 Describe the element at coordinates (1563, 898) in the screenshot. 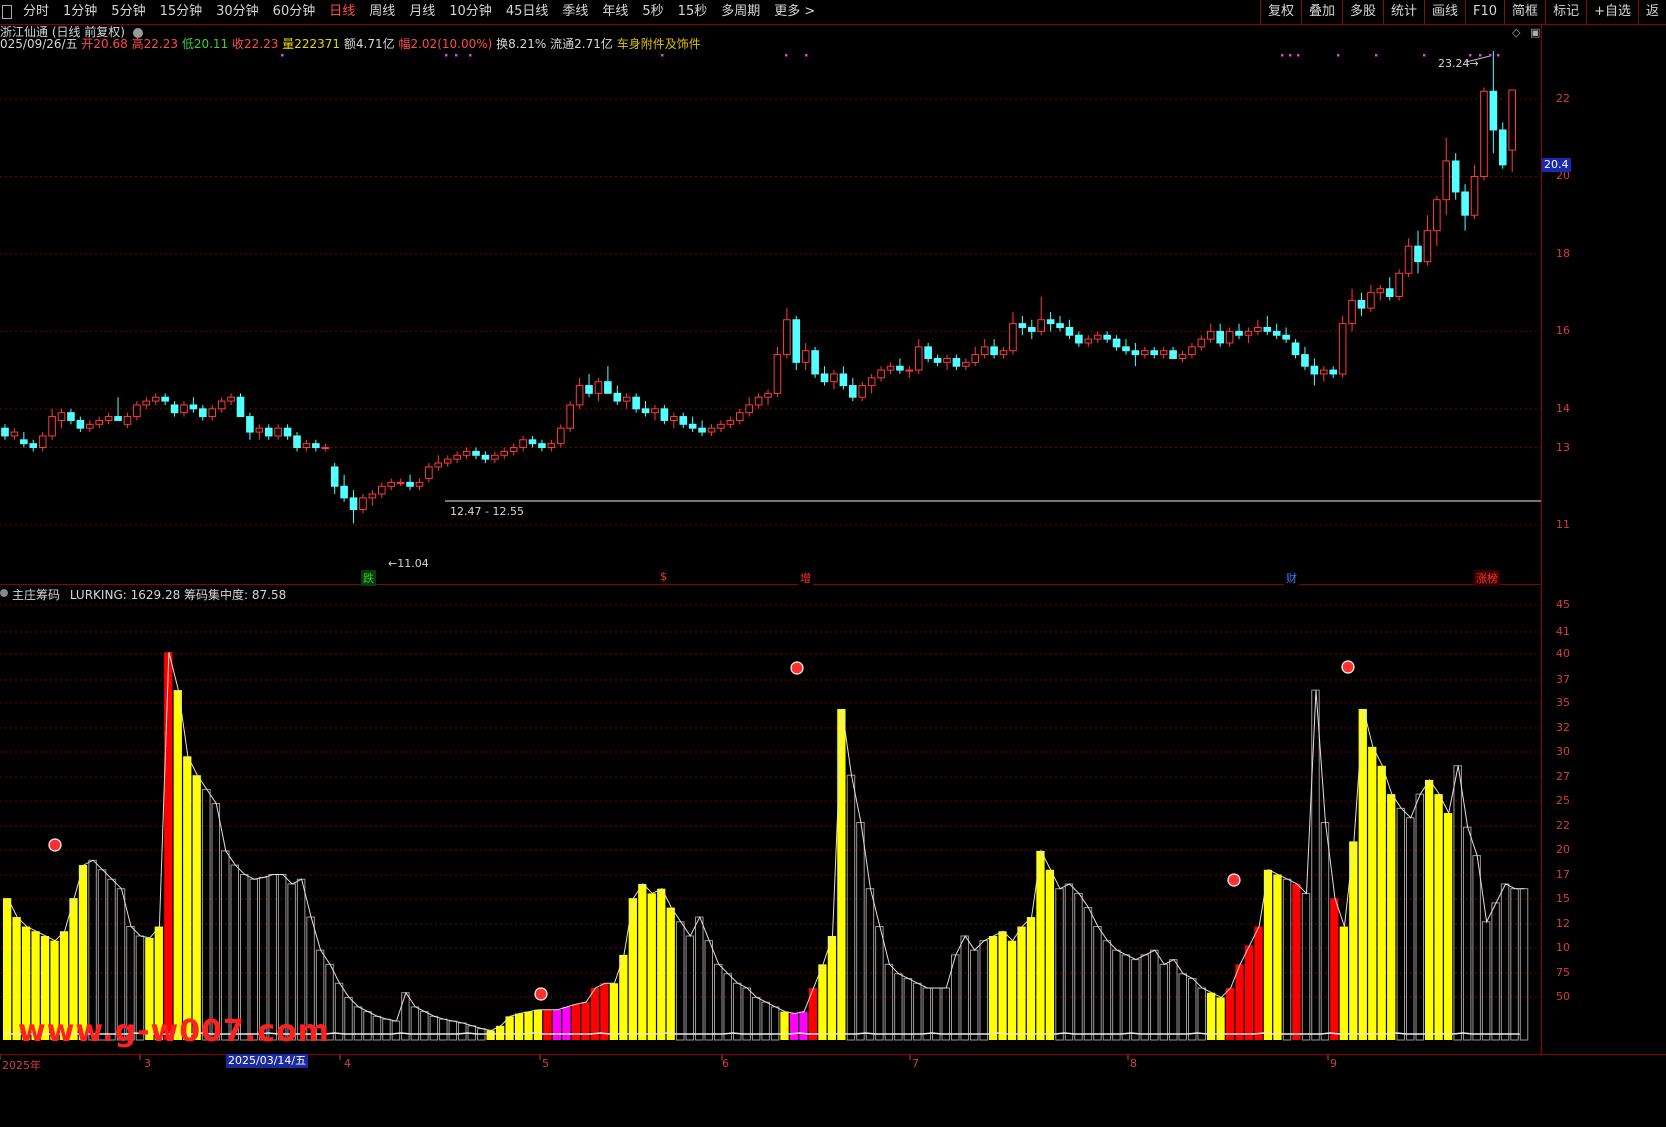

I see `indicator-axis-label: 15` at that location.